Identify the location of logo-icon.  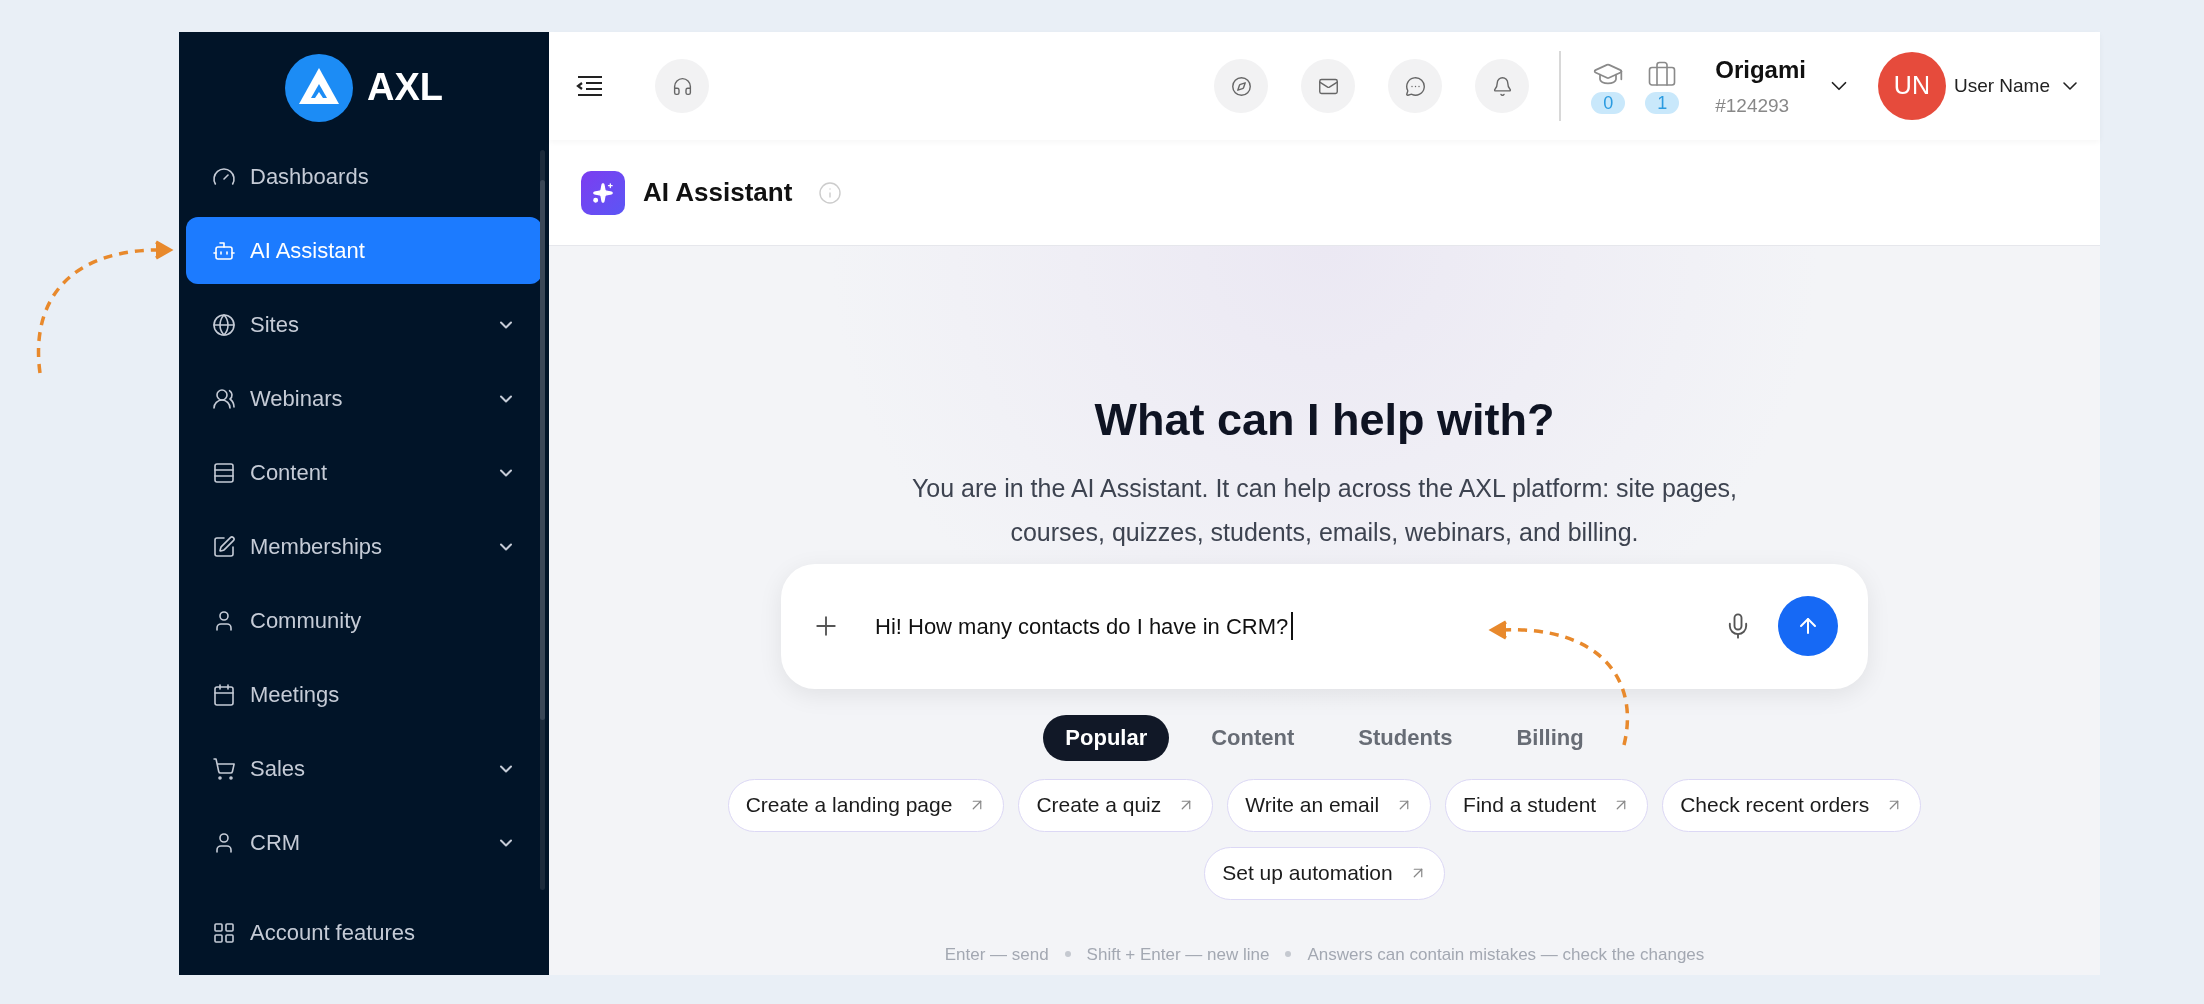
(319, 87).